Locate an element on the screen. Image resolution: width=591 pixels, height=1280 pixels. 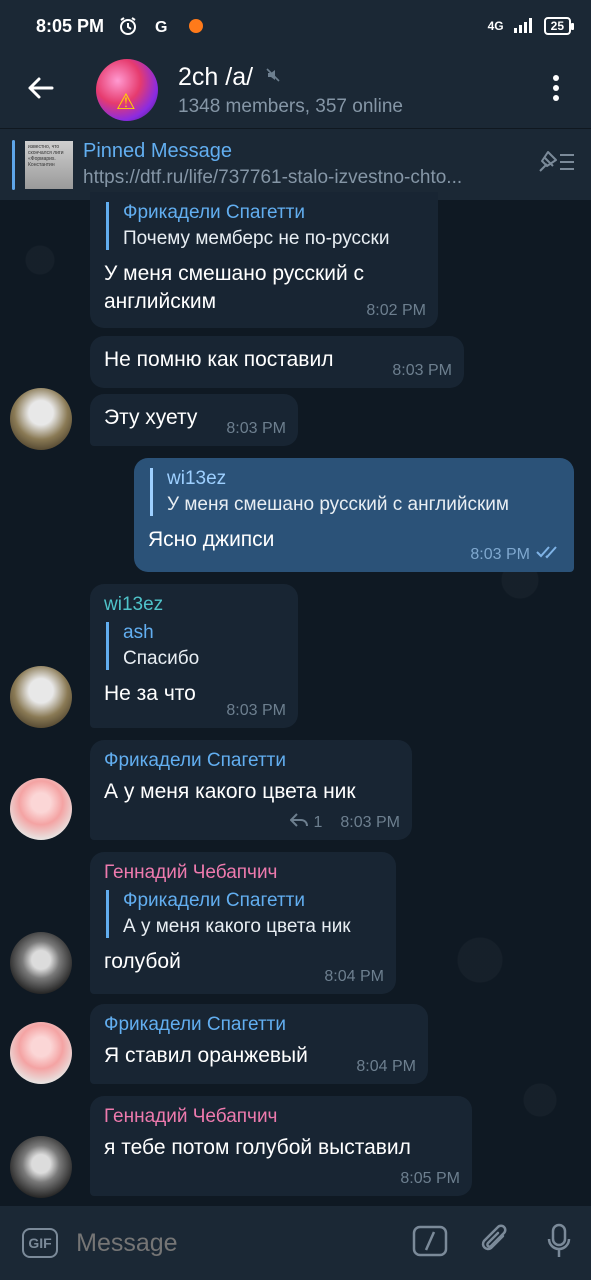
svg-text: G is located at coordinates (161, 27).